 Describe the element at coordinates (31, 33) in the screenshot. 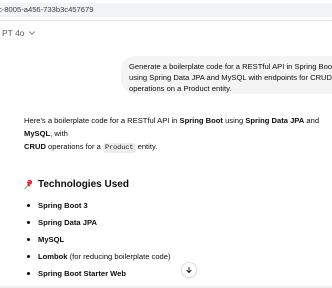

I see `chevron-down-icon` at that location.